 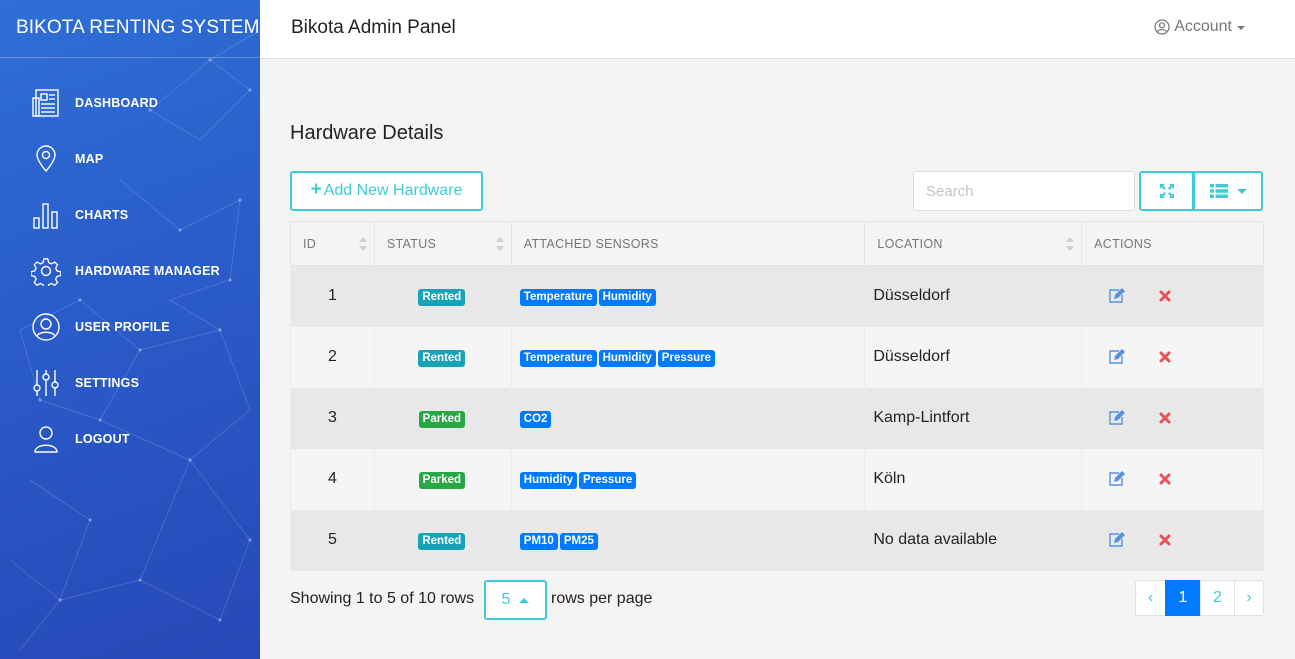 I want to click on cell-id: 2, so click(x=332, y=357).